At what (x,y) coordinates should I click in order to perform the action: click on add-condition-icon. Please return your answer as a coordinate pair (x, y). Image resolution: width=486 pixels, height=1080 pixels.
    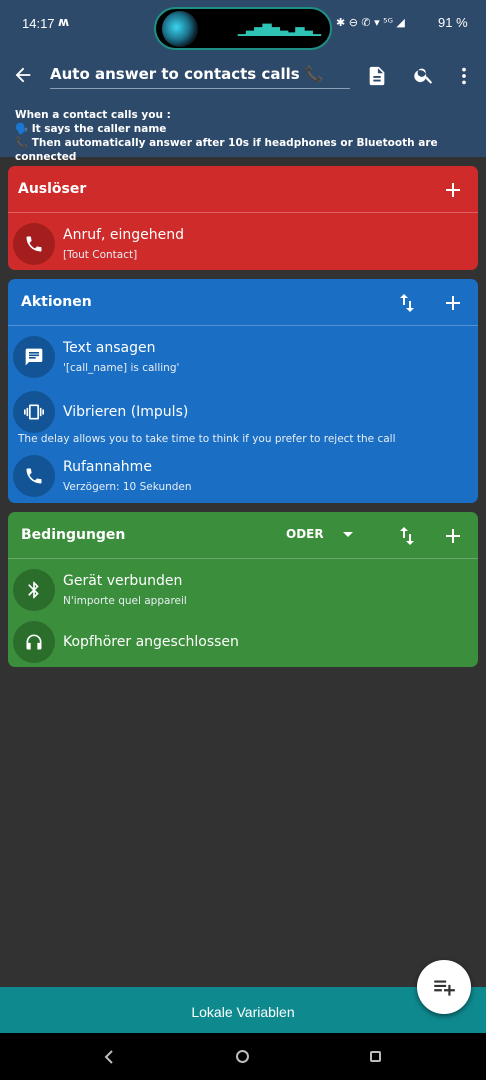
    Looking at the image, I should click on (453, 536).